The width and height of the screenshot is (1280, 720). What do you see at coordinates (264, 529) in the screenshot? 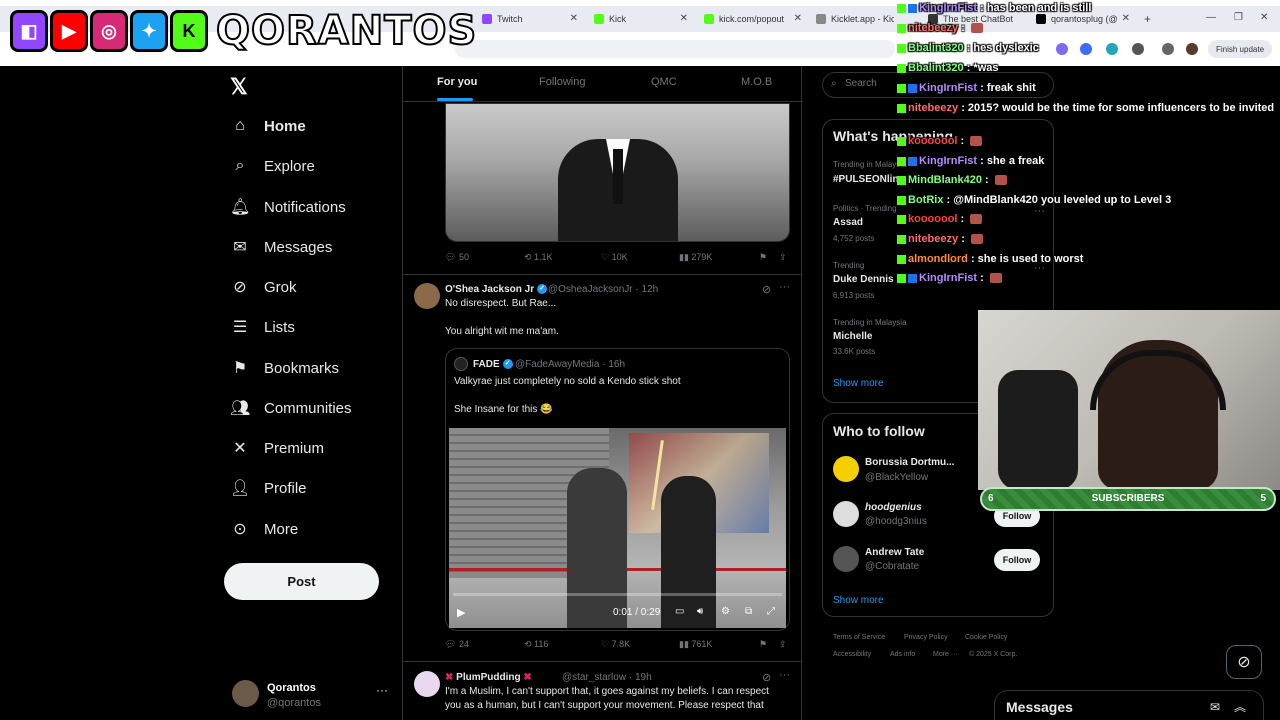
I see `nav-more: ⊙ More` at bounding box center [264, 529].